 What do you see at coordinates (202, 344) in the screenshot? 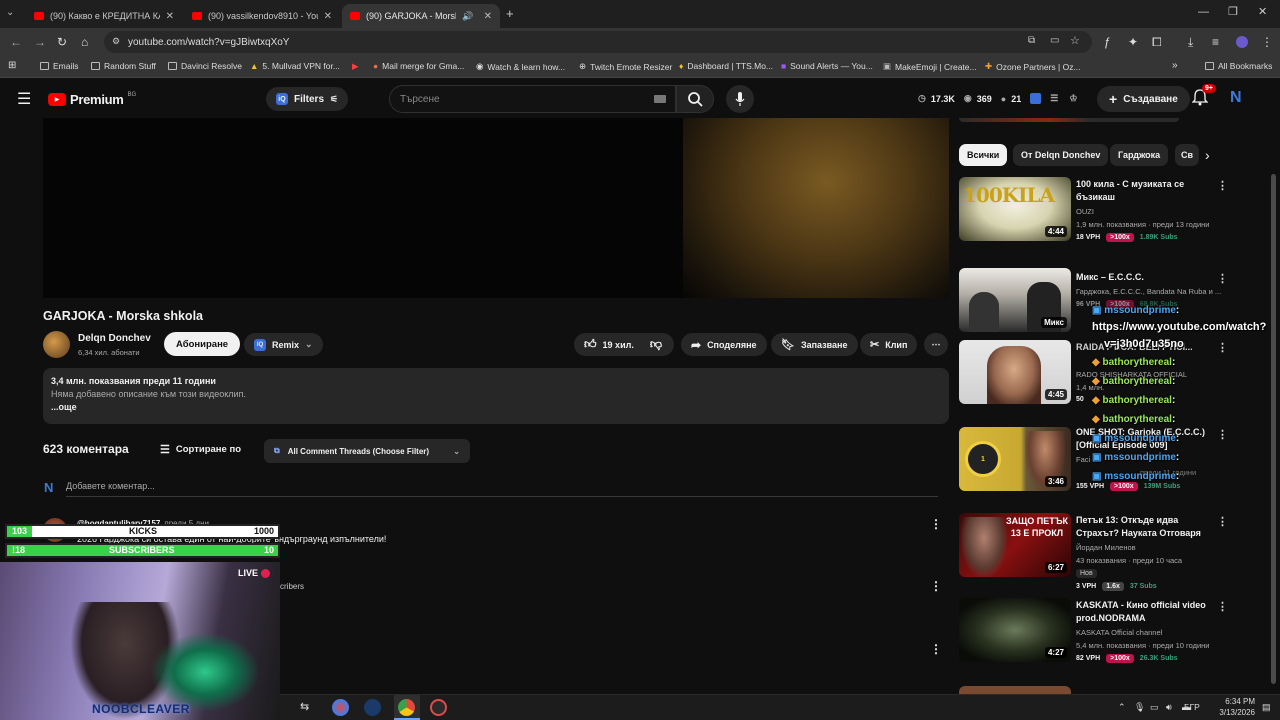
I see `subscribe-button: Абониране` at bounding box center [202, 344].